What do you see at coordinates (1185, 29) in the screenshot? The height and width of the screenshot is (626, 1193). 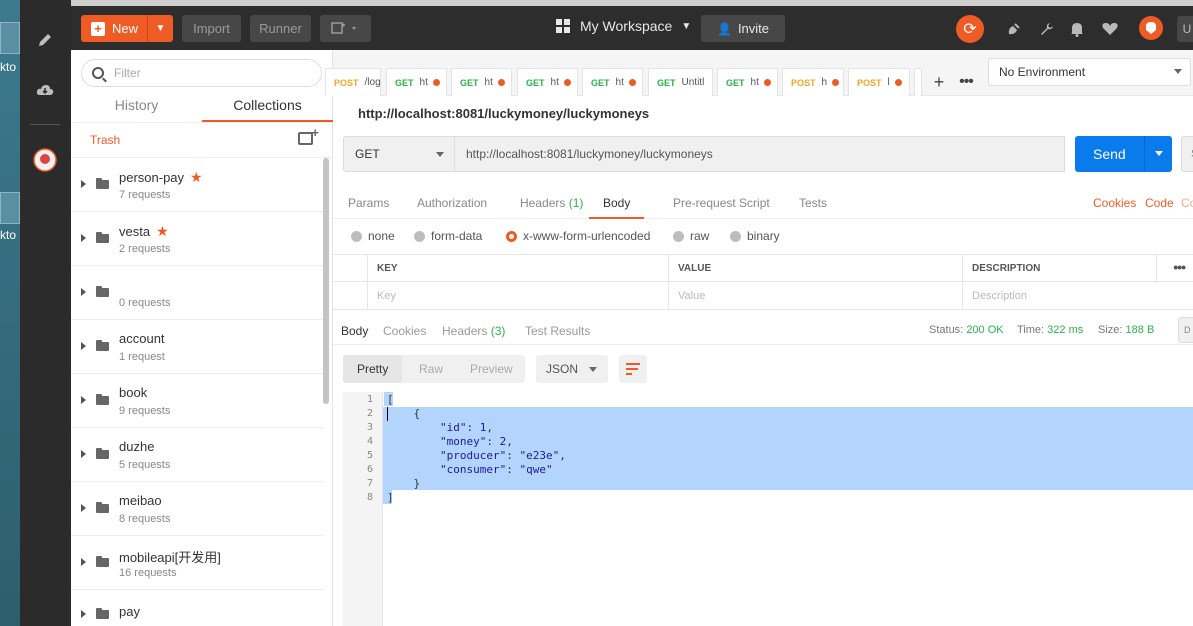 I see `user-menu-button: U` at bounding box center [1185, 29].